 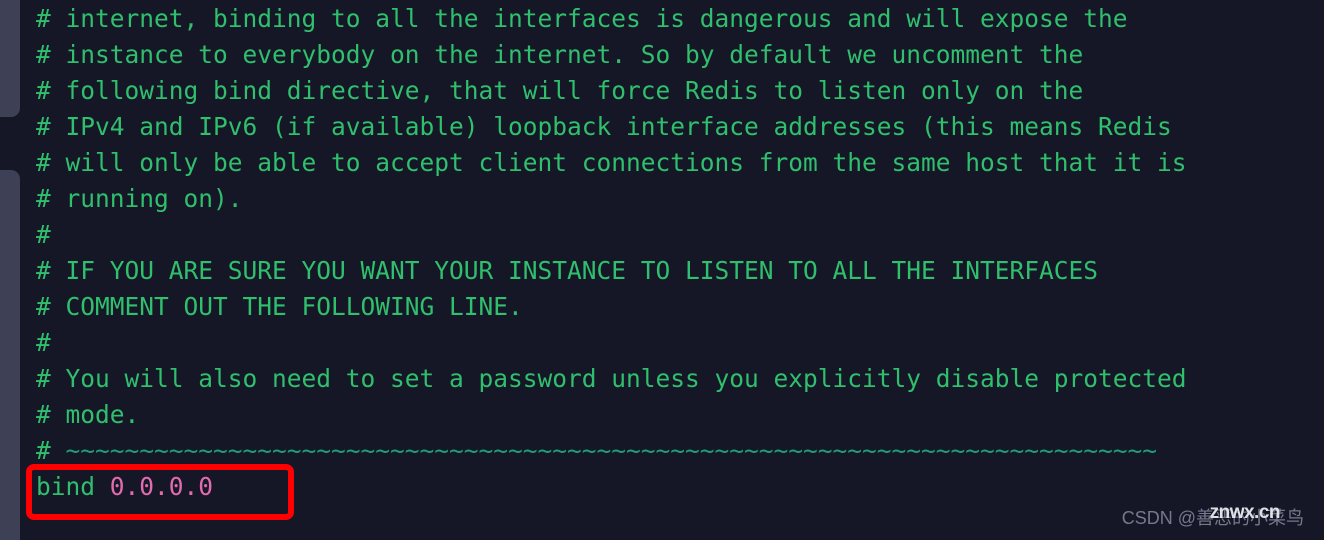 I want to click on code-line: # running on)., so click(x=139, y=198).